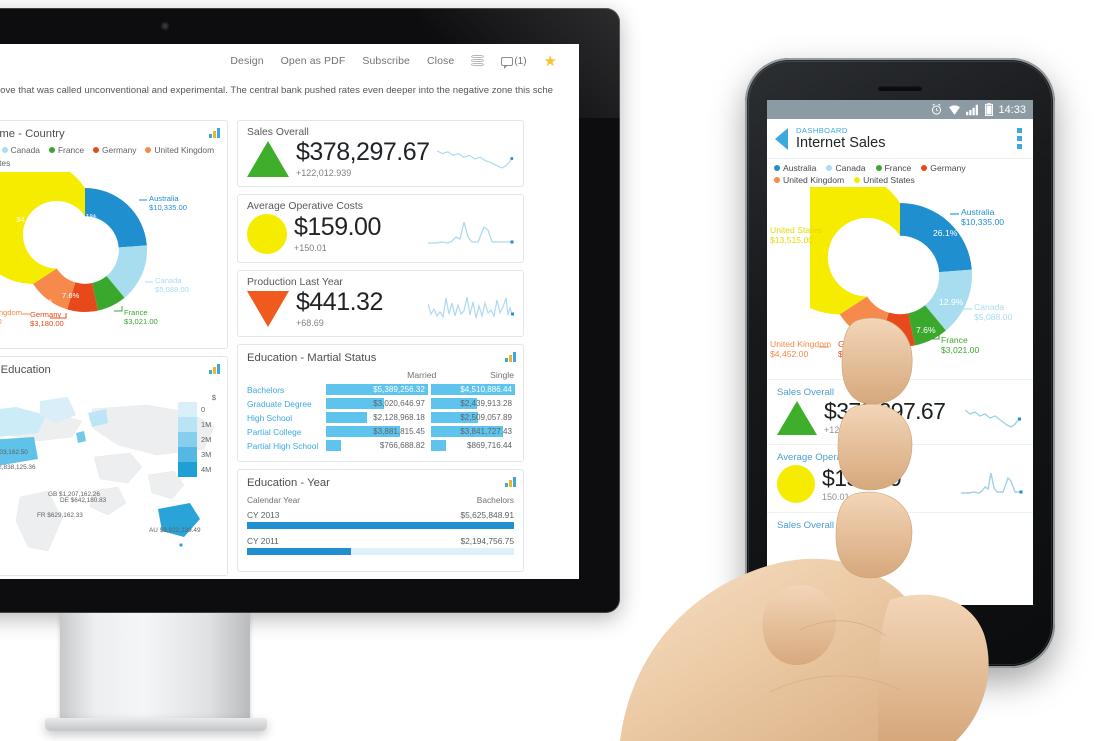 Image resolution: width=1120 pixels, height=741 pixels. I want to click on phone-home-button, so click(900, 634).